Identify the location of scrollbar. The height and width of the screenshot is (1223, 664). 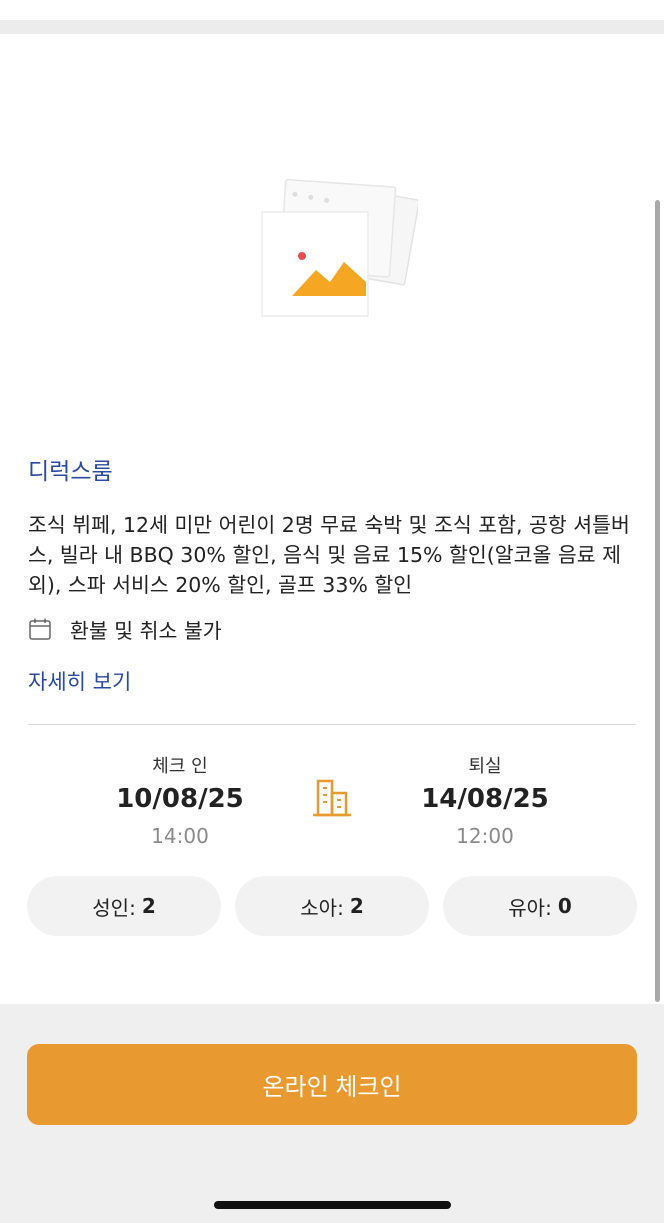
(657, 601).